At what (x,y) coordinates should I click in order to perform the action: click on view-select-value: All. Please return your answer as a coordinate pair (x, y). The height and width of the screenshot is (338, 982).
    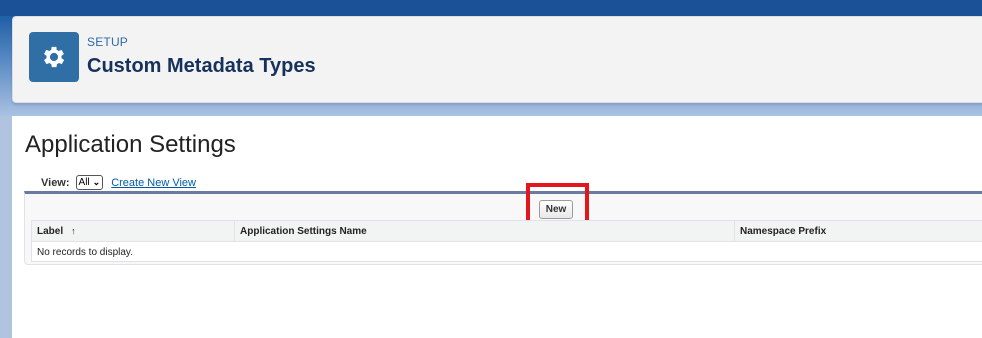
    Looking at the image, I should click on (84, 182).